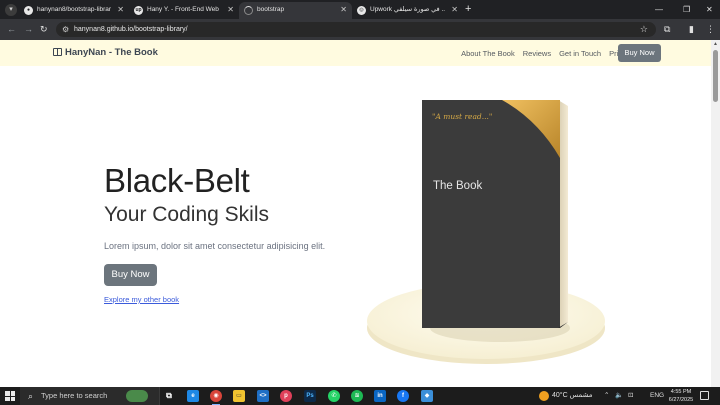 Image resolution: width=720 pixels, height=405 pixels. What do you see at coordinates (427, 396) in the screenshot?
I see `app-icon: ◆` at bounding box center [427, 396].